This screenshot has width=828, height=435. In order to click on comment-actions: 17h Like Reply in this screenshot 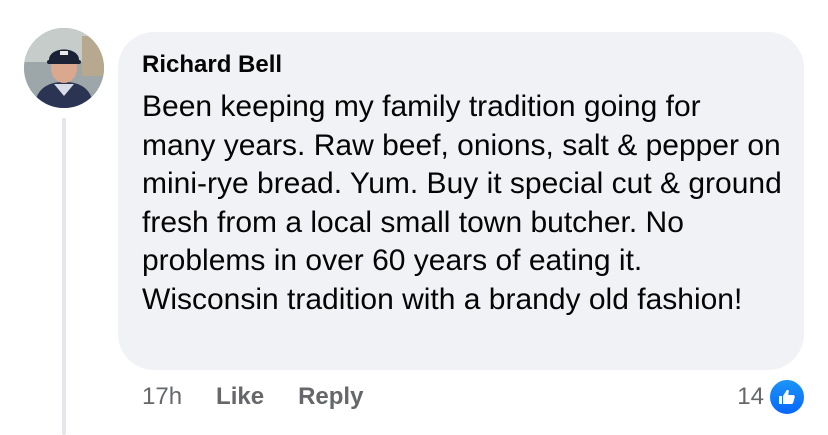, I will do `click(269, 397)`.